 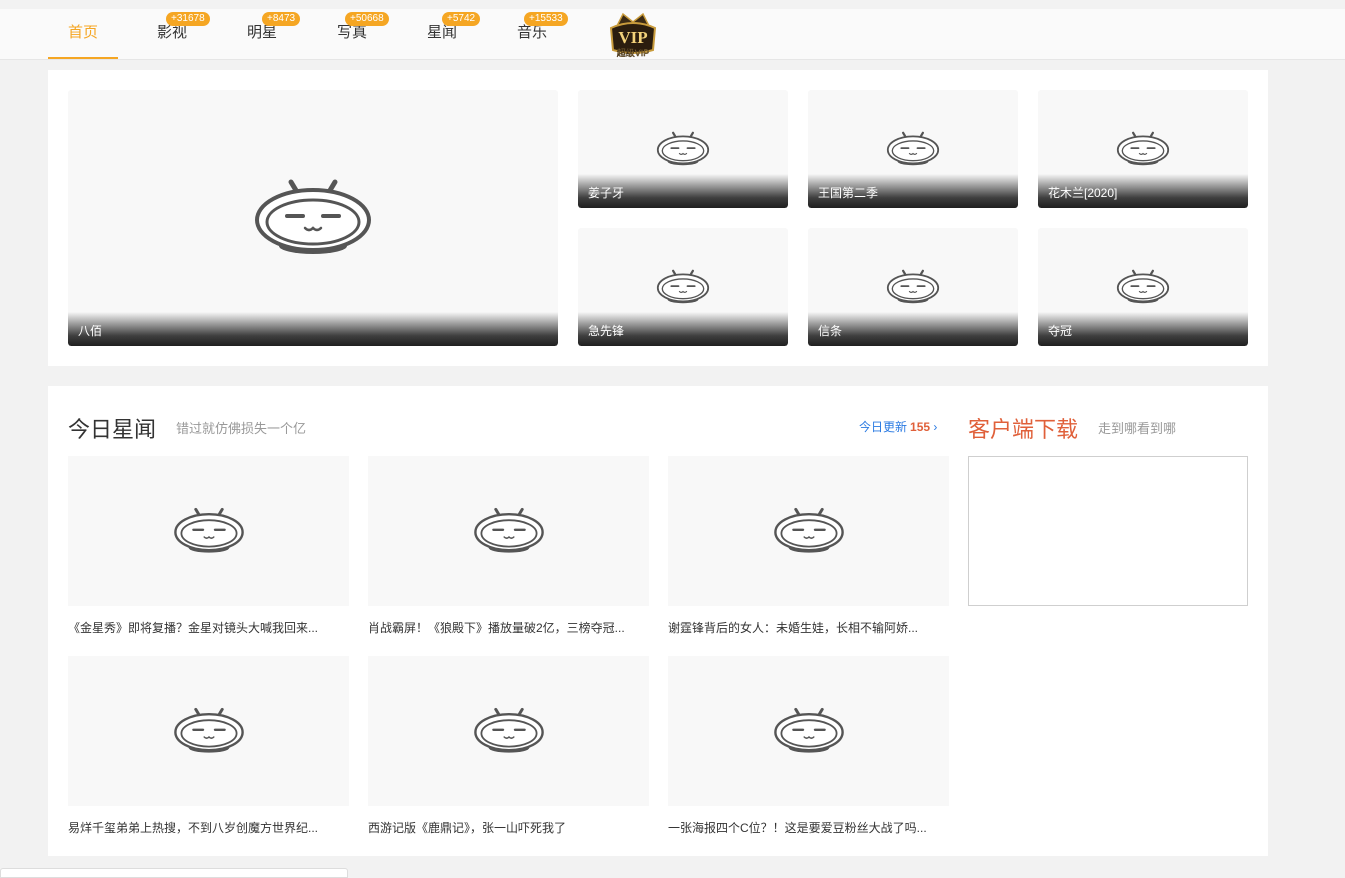 I want to click on vip-logo: VIP 超级VIP, so click(x=633, y=35).